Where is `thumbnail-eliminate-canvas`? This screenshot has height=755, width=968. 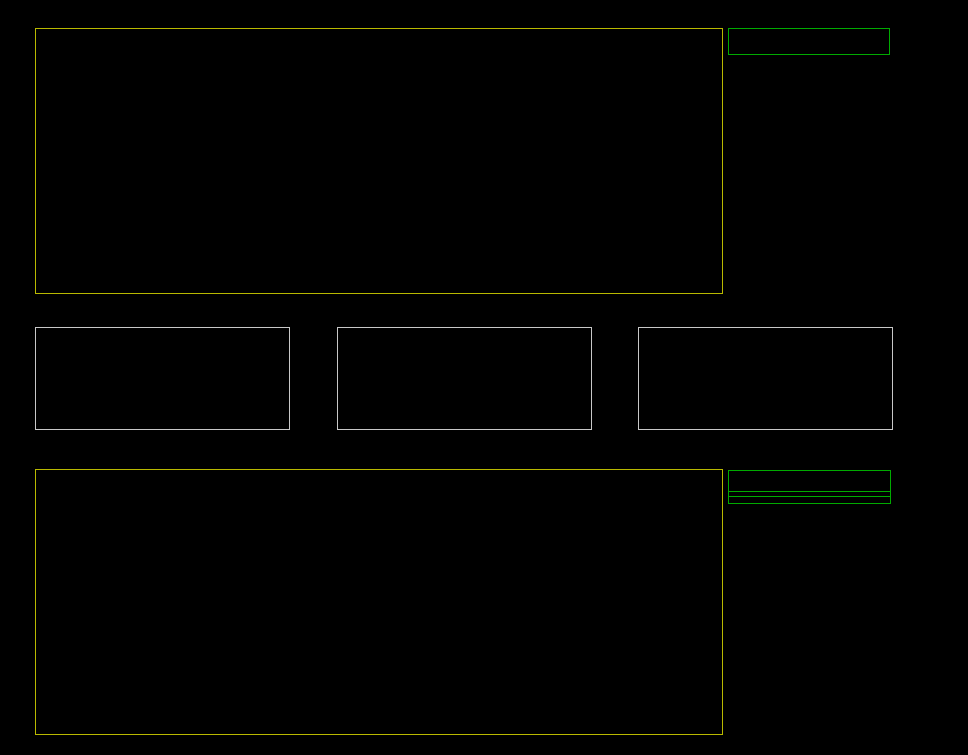
thumbnail-eliminate-canvas is located at coordinates (463, 377).